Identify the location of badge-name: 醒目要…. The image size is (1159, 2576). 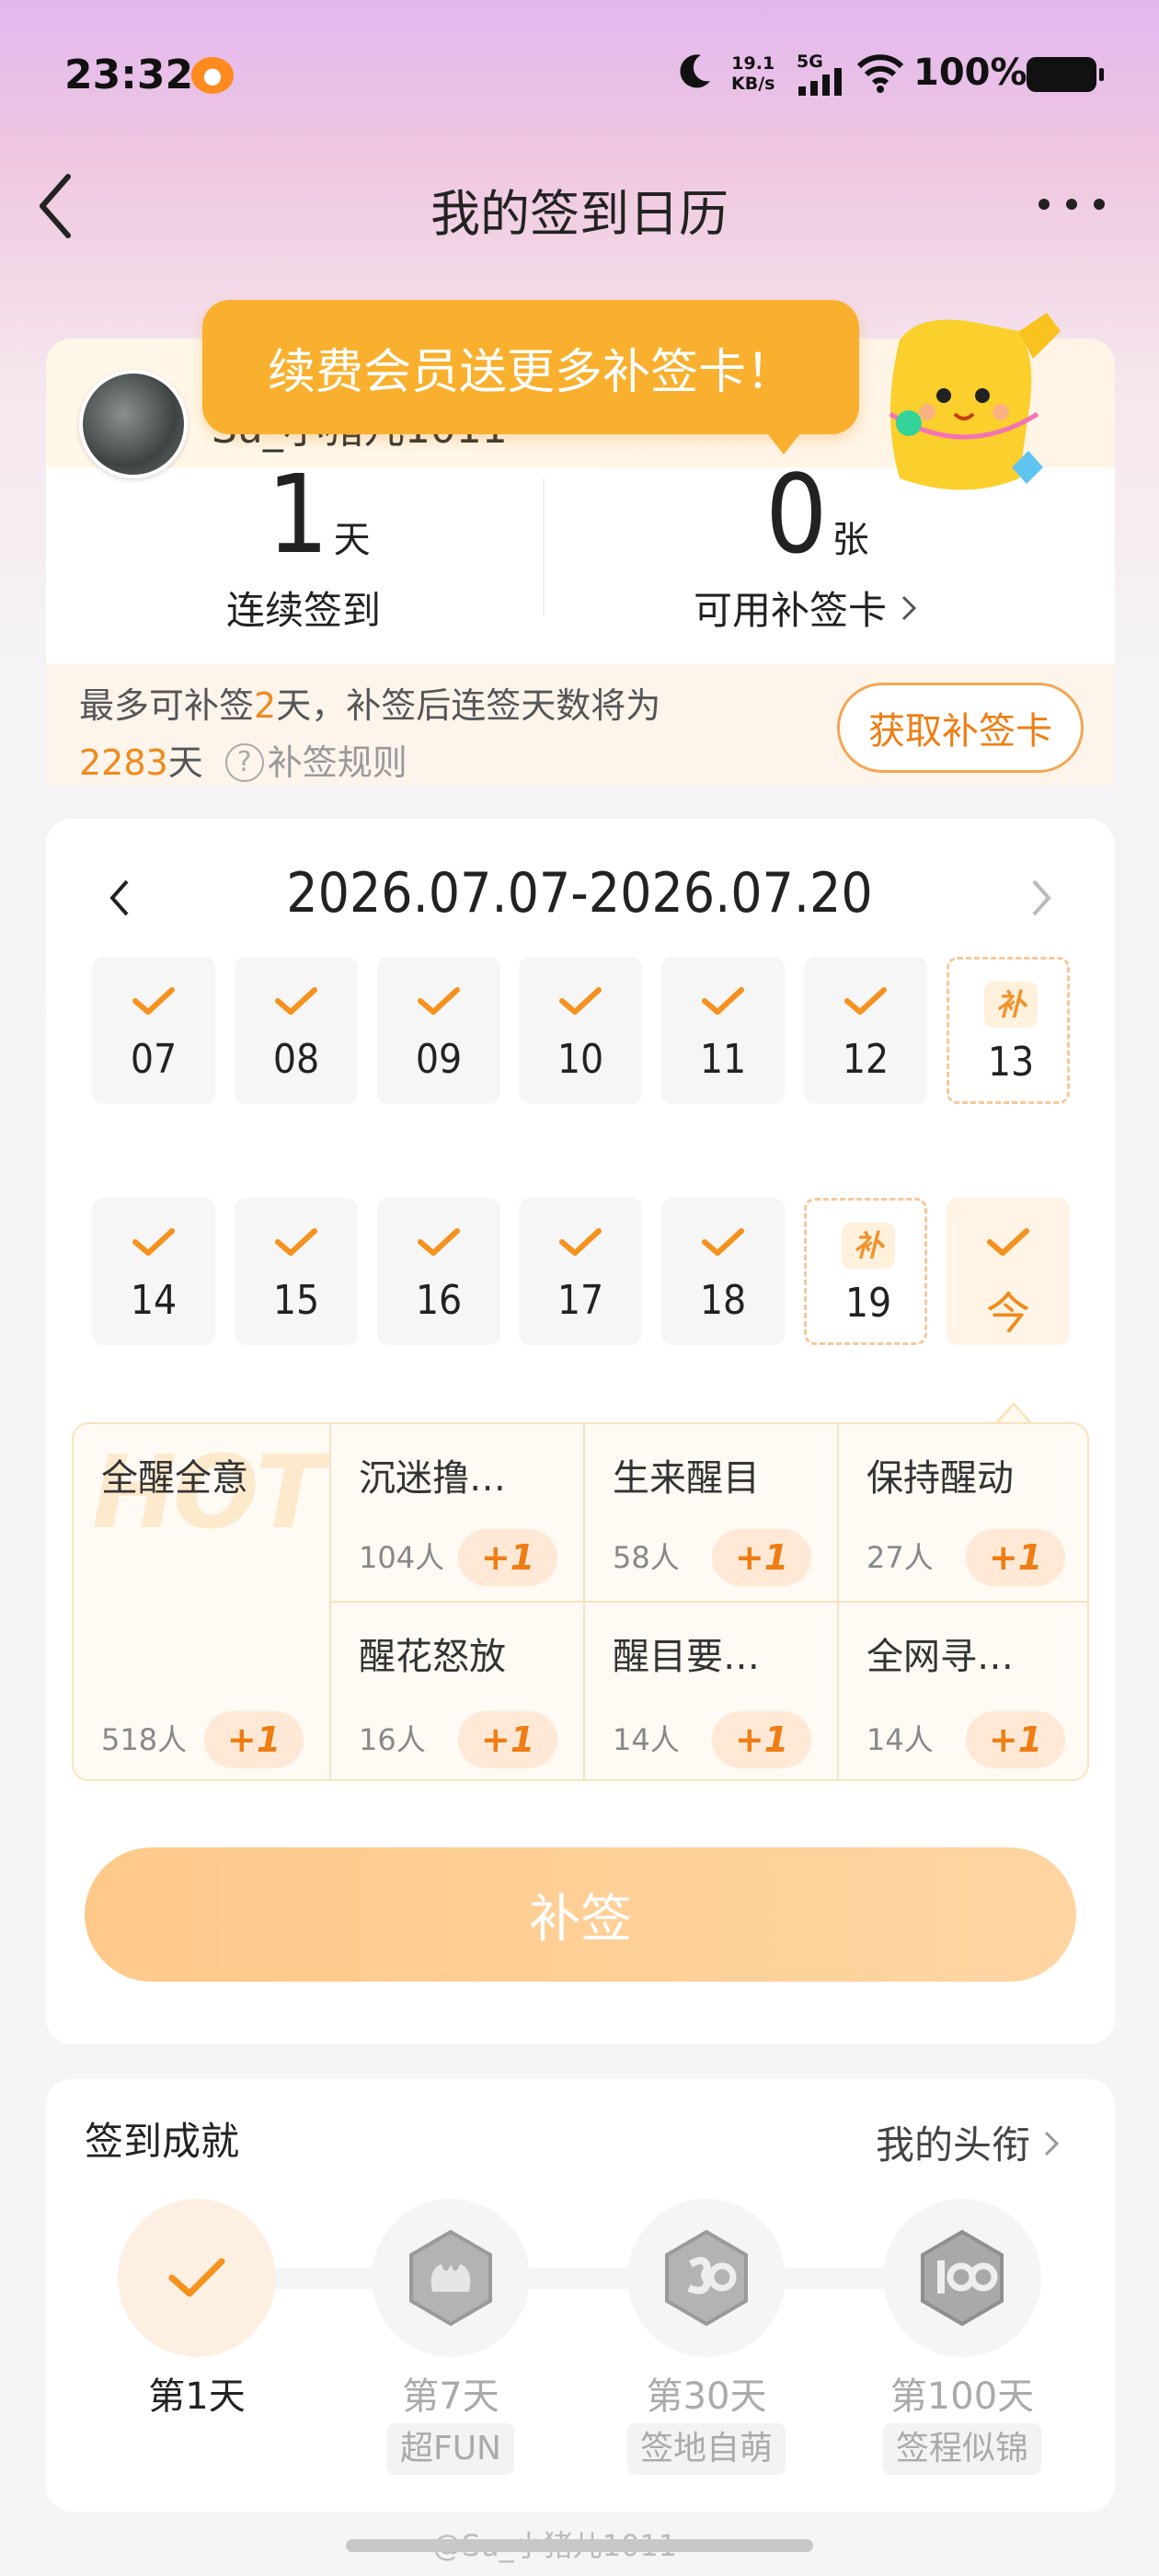
(686, 1657).